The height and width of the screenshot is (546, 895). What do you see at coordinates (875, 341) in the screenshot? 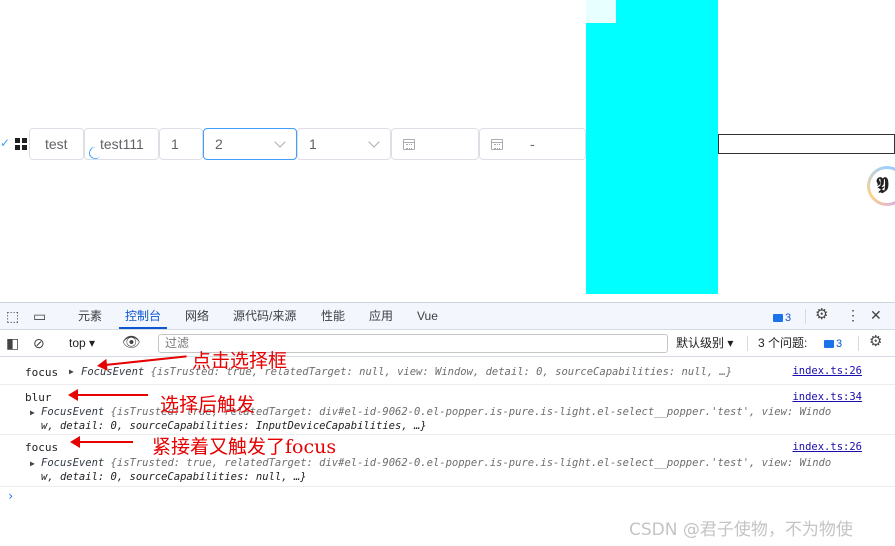
I see `console-settings-icon: ⚙` at bounding box center [875, 341].